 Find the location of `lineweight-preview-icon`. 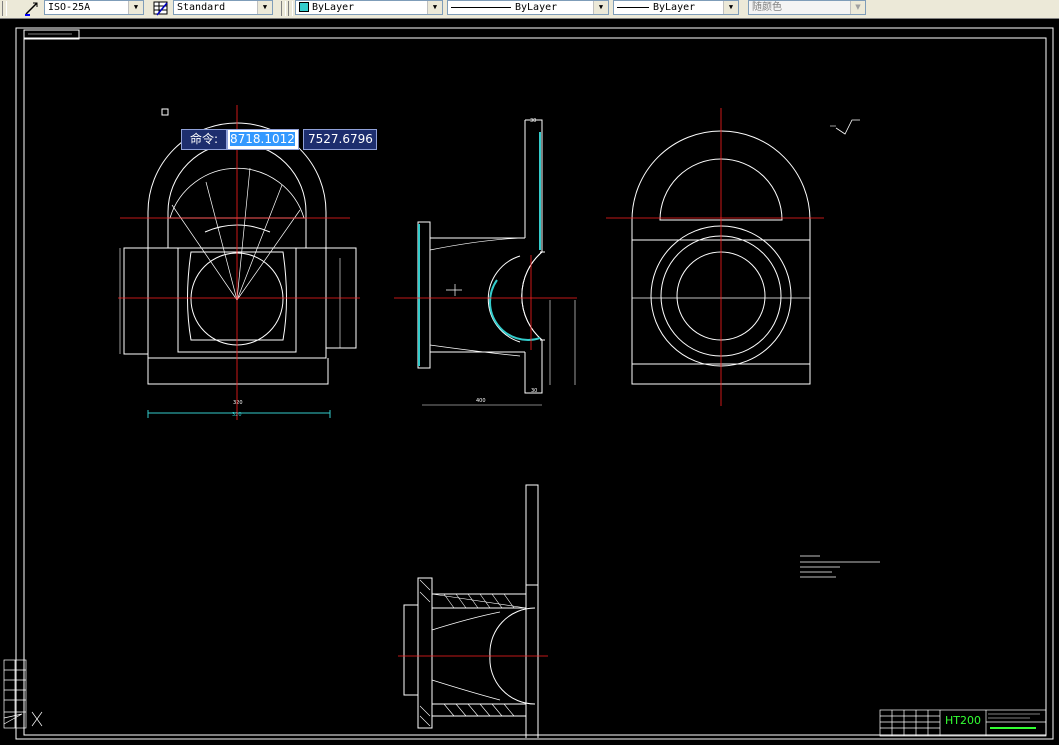

lineweight-preview-icon is located at coordinates (633, 7).